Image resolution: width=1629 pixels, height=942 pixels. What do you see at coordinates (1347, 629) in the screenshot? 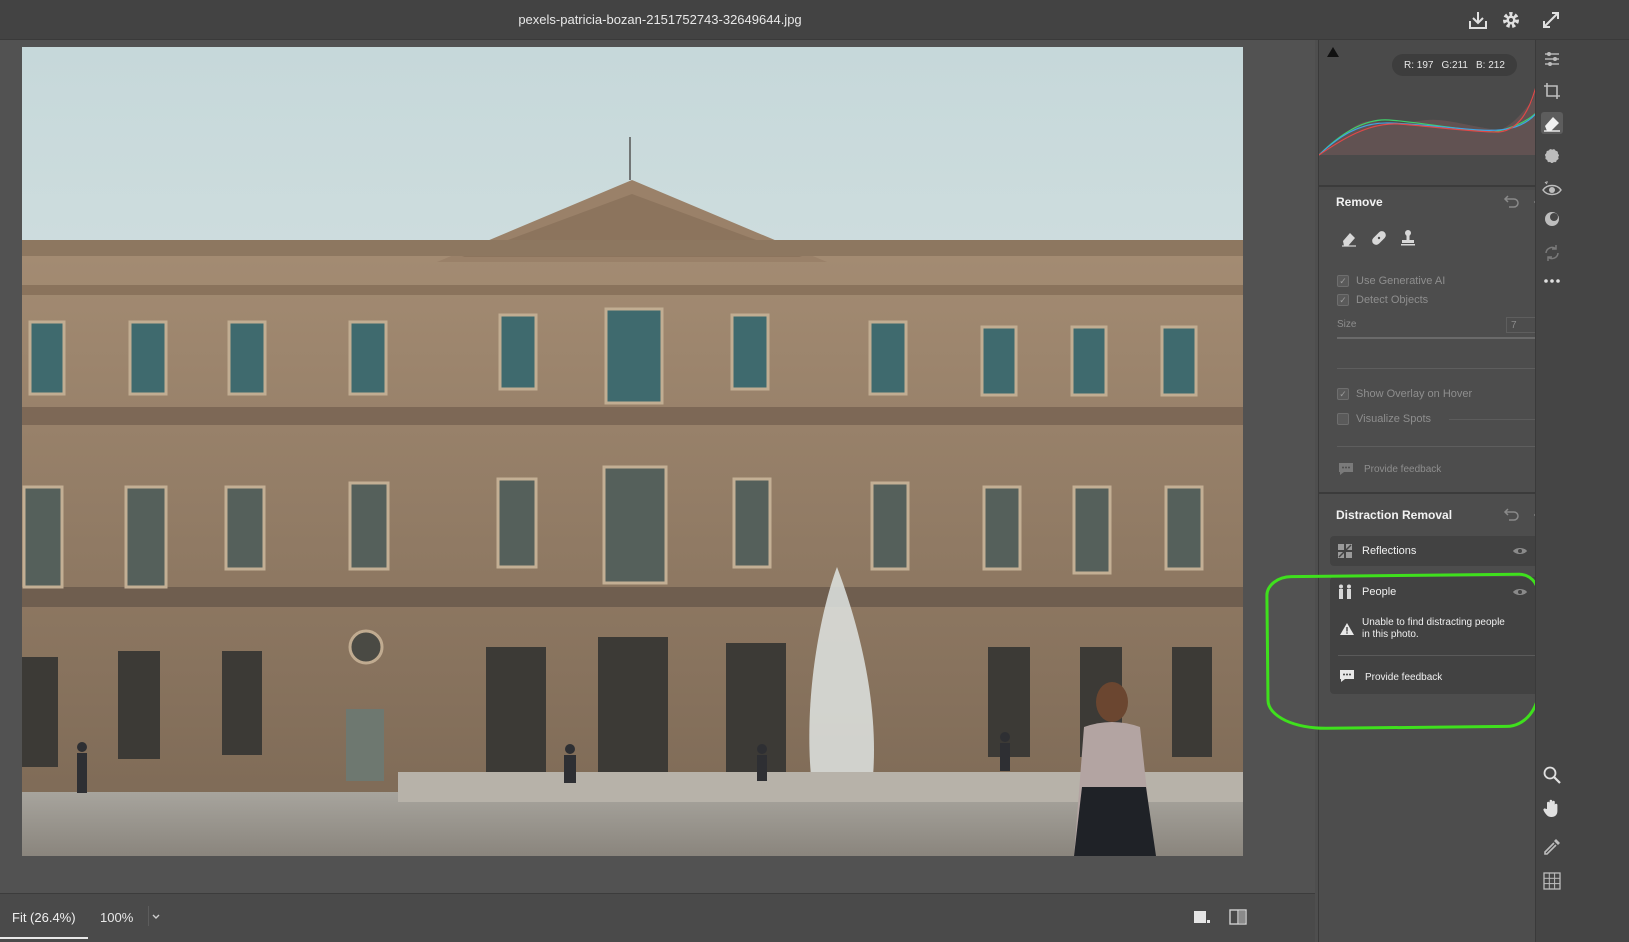
I see `warning-icon` at bounding box center [1347, 629].